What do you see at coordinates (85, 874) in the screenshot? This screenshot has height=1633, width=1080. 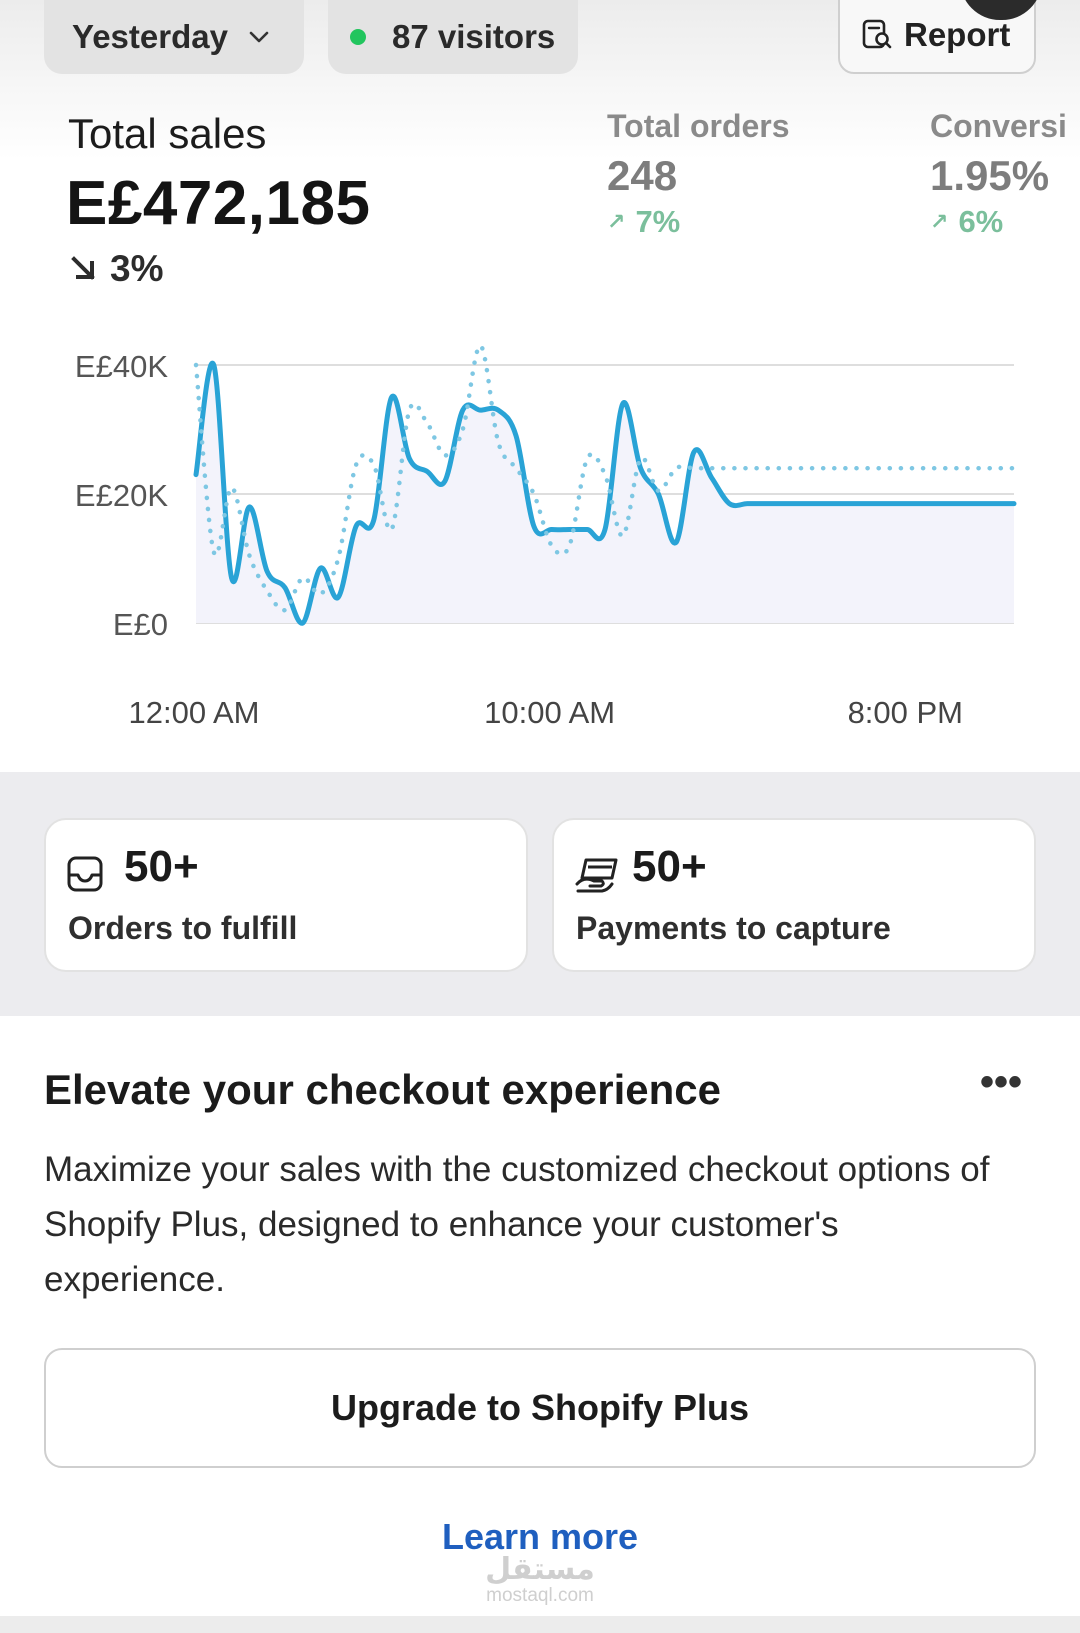 I see `inbox-icon` at bounding box center [85, 874].